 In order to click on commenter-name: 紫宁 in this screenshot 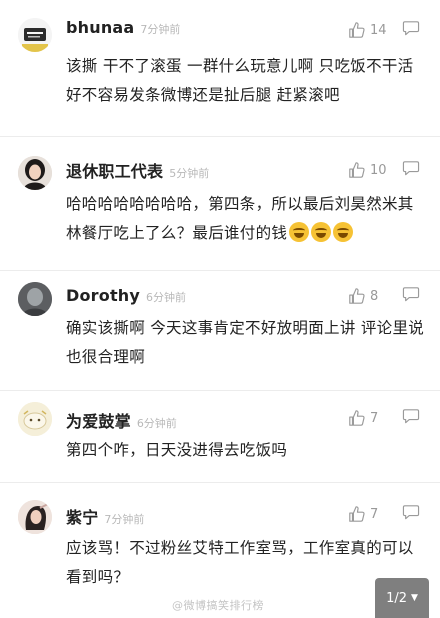, I will do `click(82, 516)`.